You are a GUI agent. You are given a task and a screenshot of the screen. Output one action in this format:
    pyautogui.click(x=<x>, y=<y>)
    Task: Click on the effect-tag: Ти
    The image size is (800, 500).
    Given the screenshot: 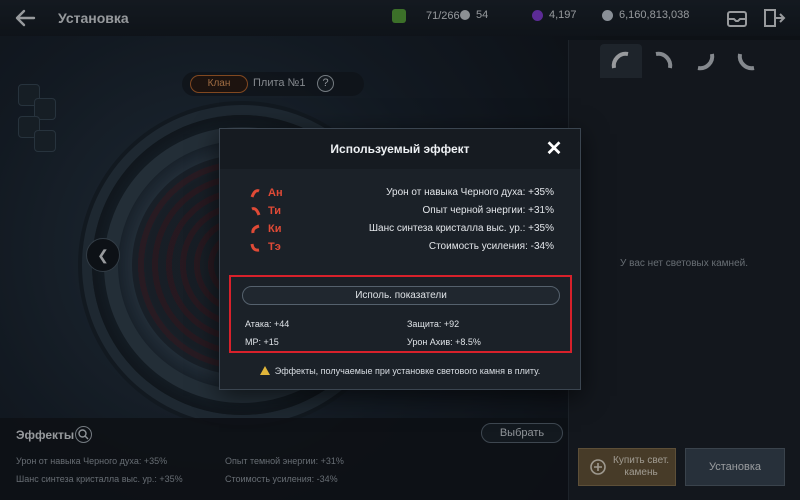 What is the action you would take?
    pyautogui.click(x=275, y=211)
    